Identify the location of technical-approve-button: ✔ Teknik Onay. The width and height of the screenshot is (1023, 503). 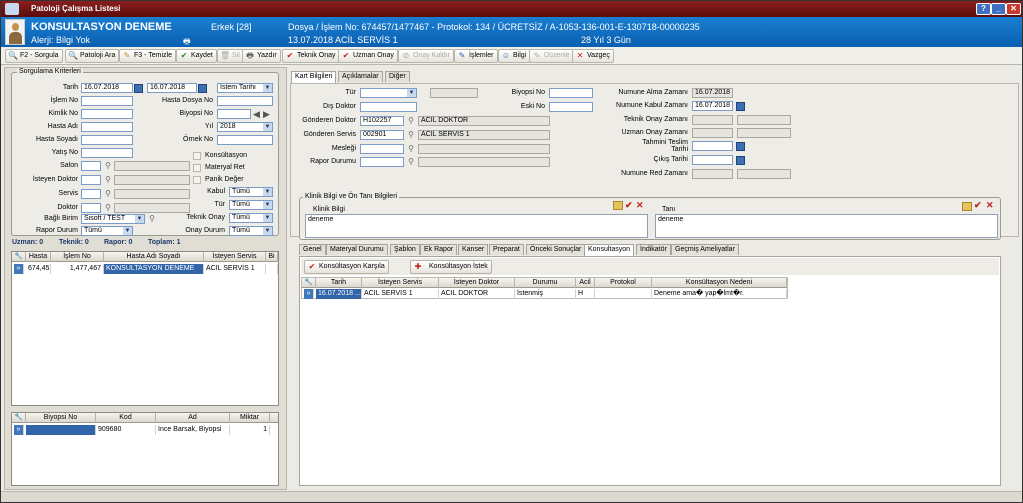
(311, 56).